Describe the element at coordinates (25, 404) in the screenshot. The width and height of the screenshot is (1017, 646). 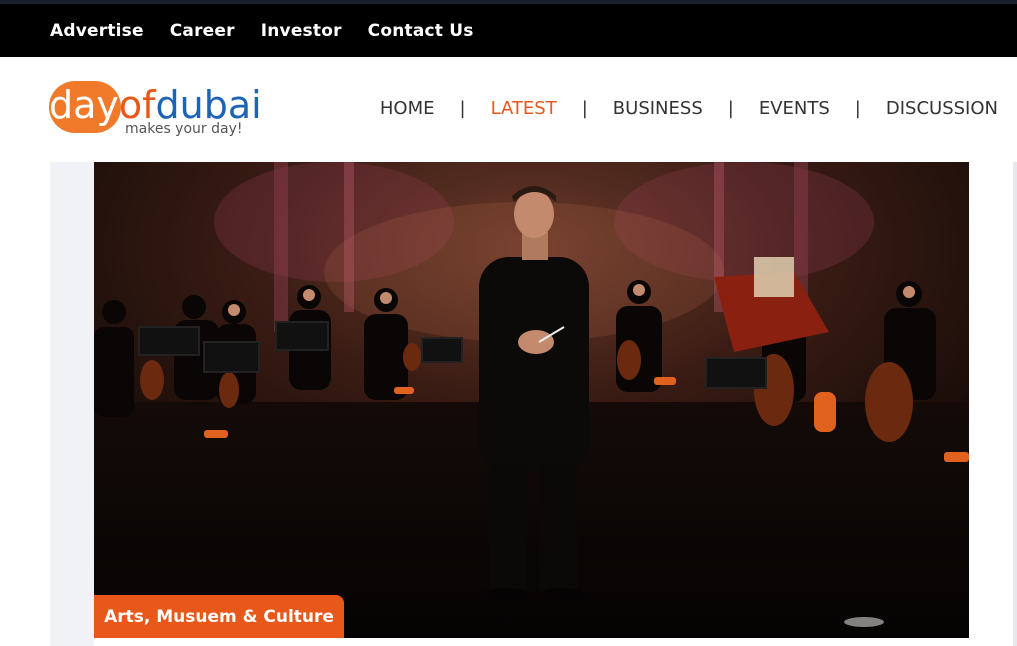
I see `left-gutter` at that location.